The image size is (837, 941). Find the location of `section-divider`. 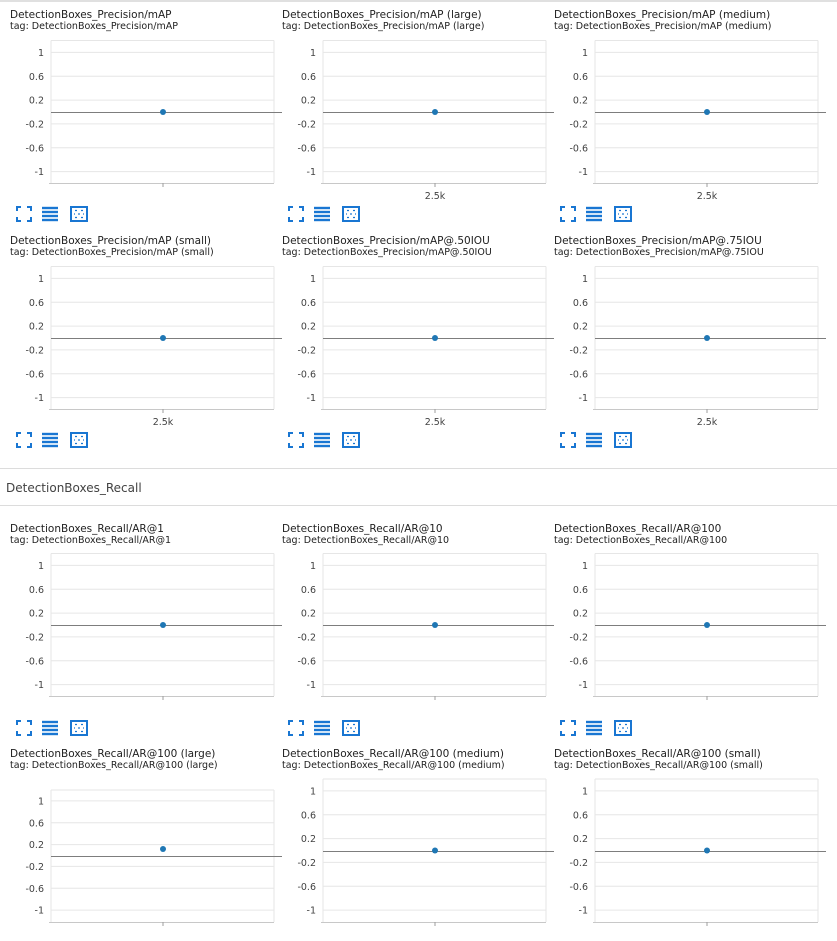

section-divider is located at coordinates (418, 468).